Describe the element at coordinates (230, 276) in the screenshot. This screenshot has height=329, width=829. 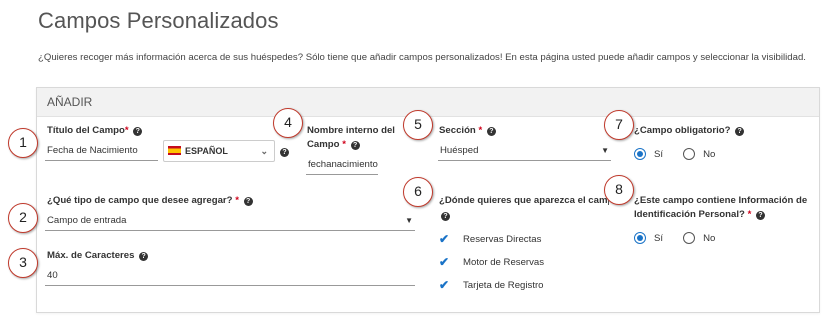
I see `max-chars-input: 40` at that location.